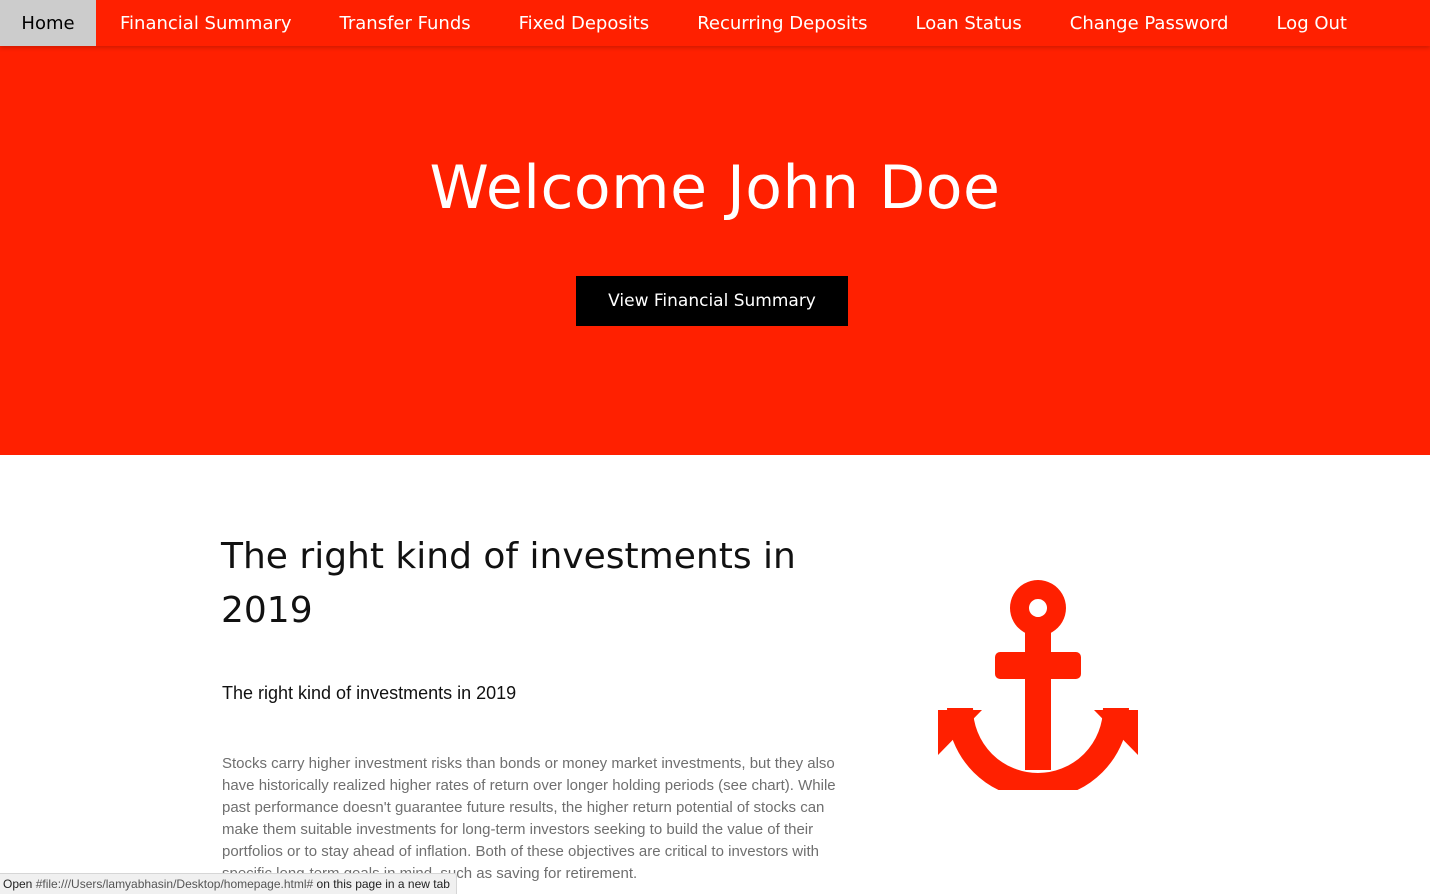  What do you see at coordinates (19, 884) in the screenshot?
I see `status-bar-prefix: Open` at bounding box center [19, 884].